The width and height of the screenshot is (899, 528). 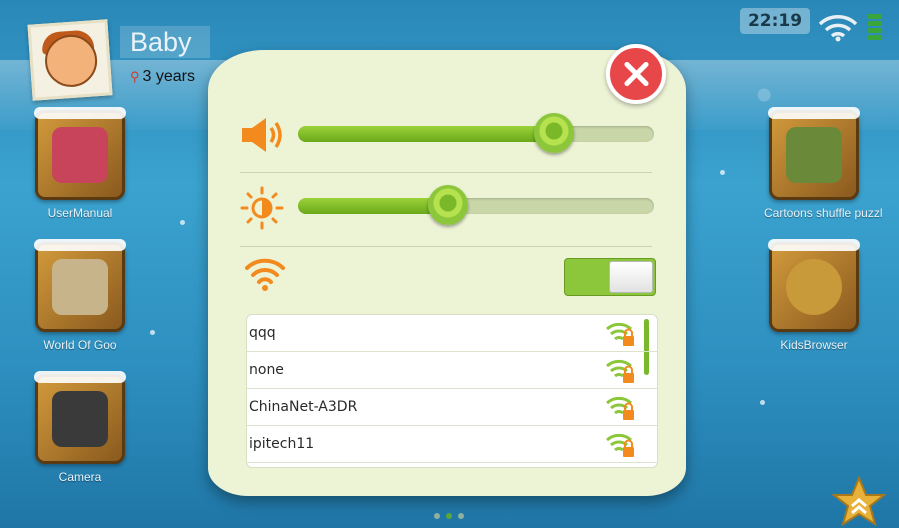 What do you see at coordinates (838, 28) in the screenshot?
I see `status-wifi-icon` at bounding box center [838, 28].